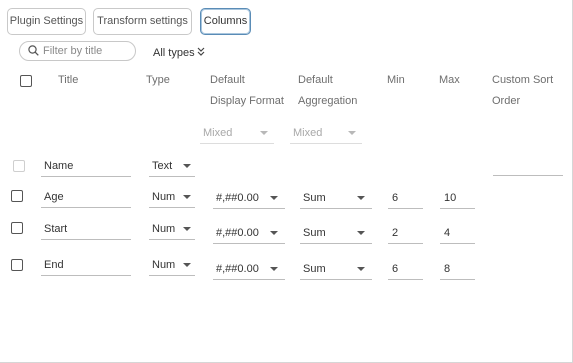 The height and width of the screenshot is (363, 573). Describe the element at coordinates (449, 80) in the screenshot. I see `header-max: Max` at that location.